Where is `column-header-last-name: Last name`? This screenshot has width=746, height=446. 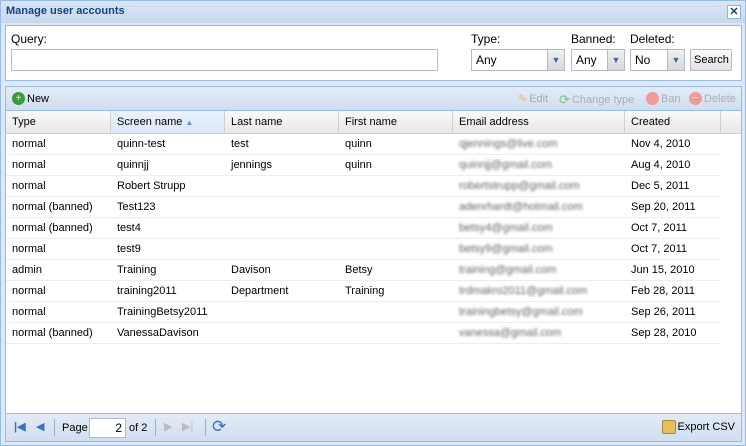
column-header-last-name: Last name is located at coordinates (282, 122).